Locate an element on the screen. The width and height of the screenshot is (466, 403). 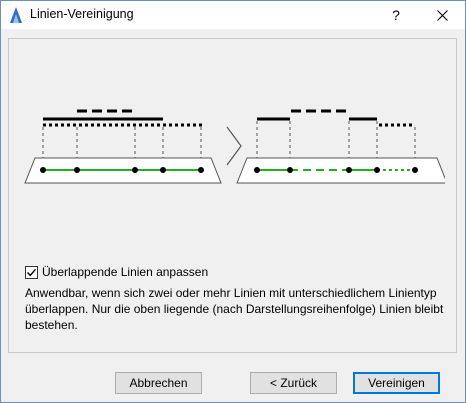
app-icon is located at coordinates (16, 15).